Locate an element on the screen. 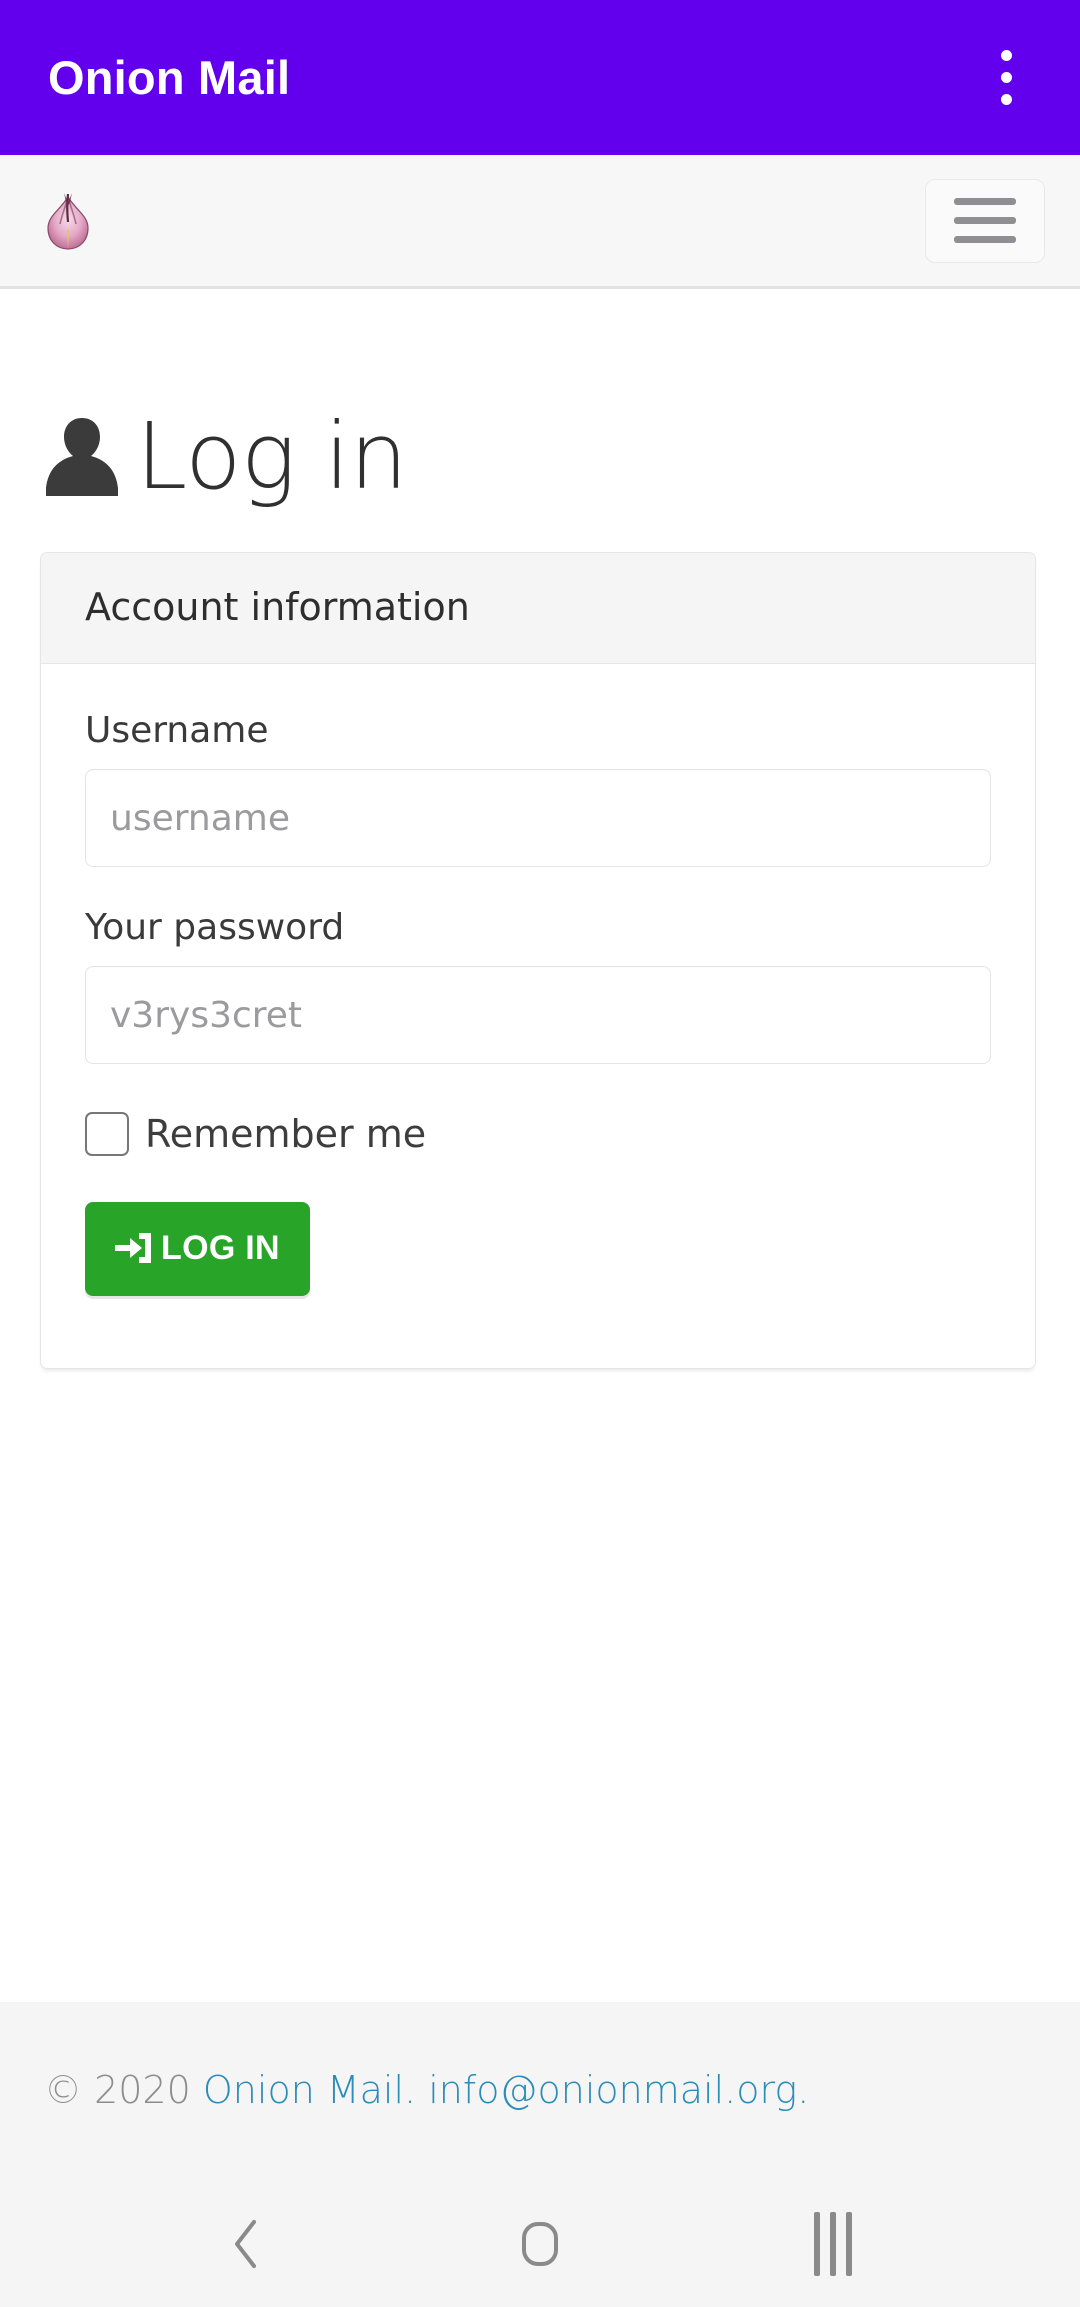 The width and height of the screenshot is (1080, 2307). password-input is located at coordinates (538, 1015).